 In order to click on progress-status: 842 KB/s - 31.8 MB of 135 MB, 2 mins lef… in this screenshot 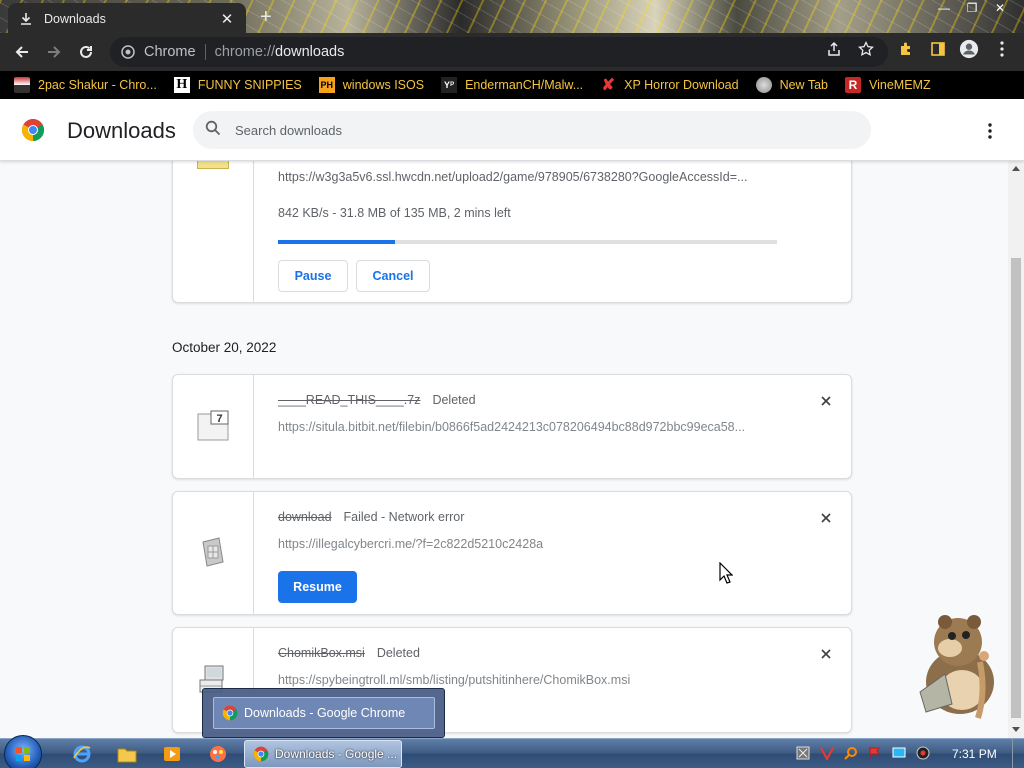, I will do `click(394, 213)`.